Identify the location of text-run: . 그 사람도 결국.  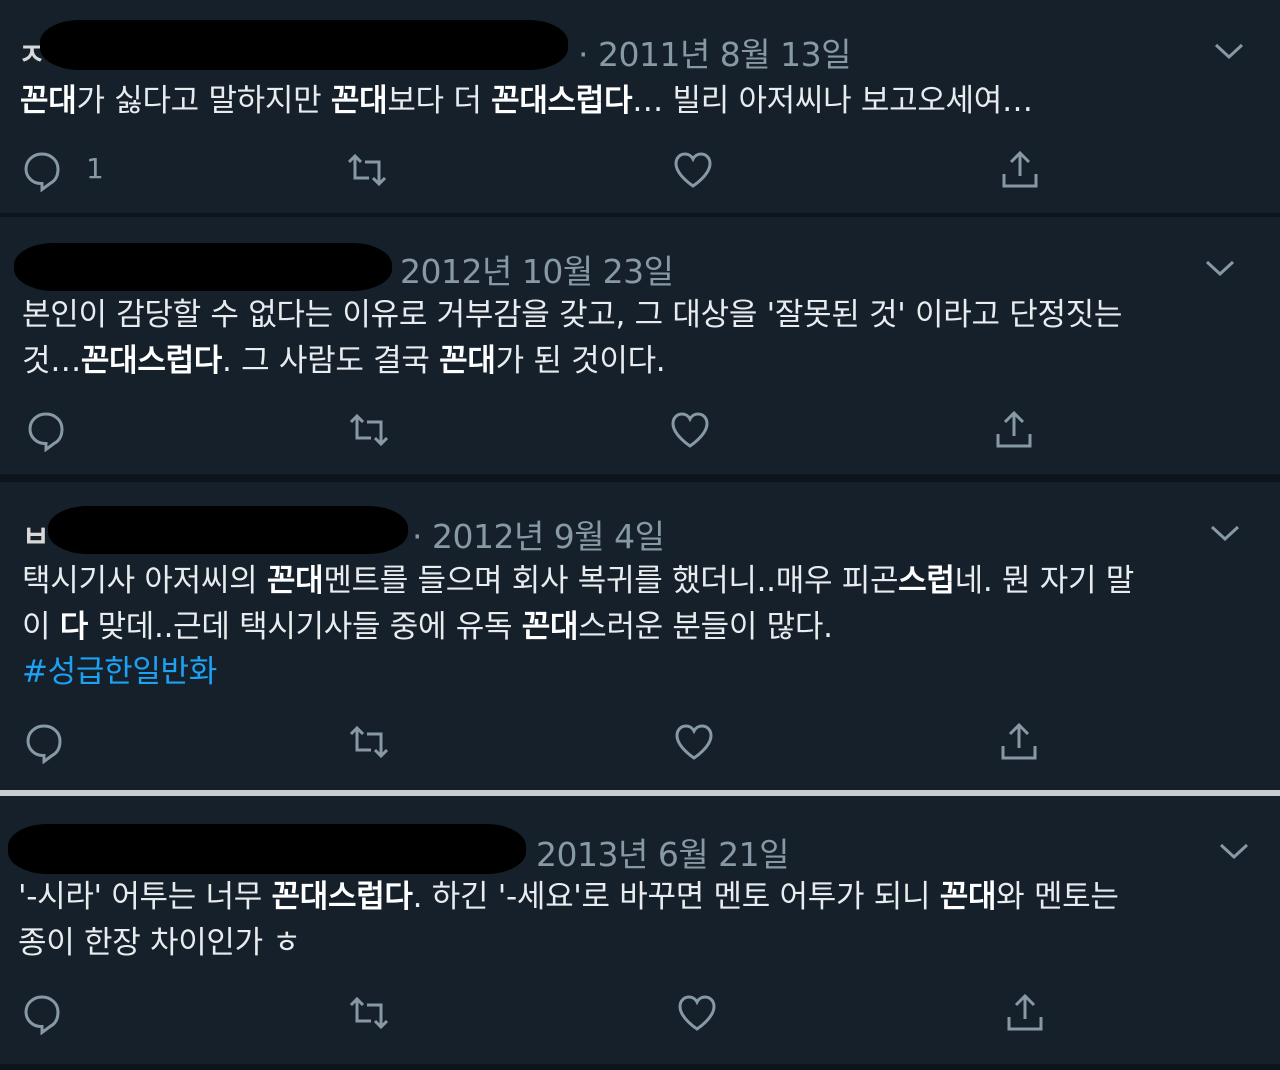
(331, 361).